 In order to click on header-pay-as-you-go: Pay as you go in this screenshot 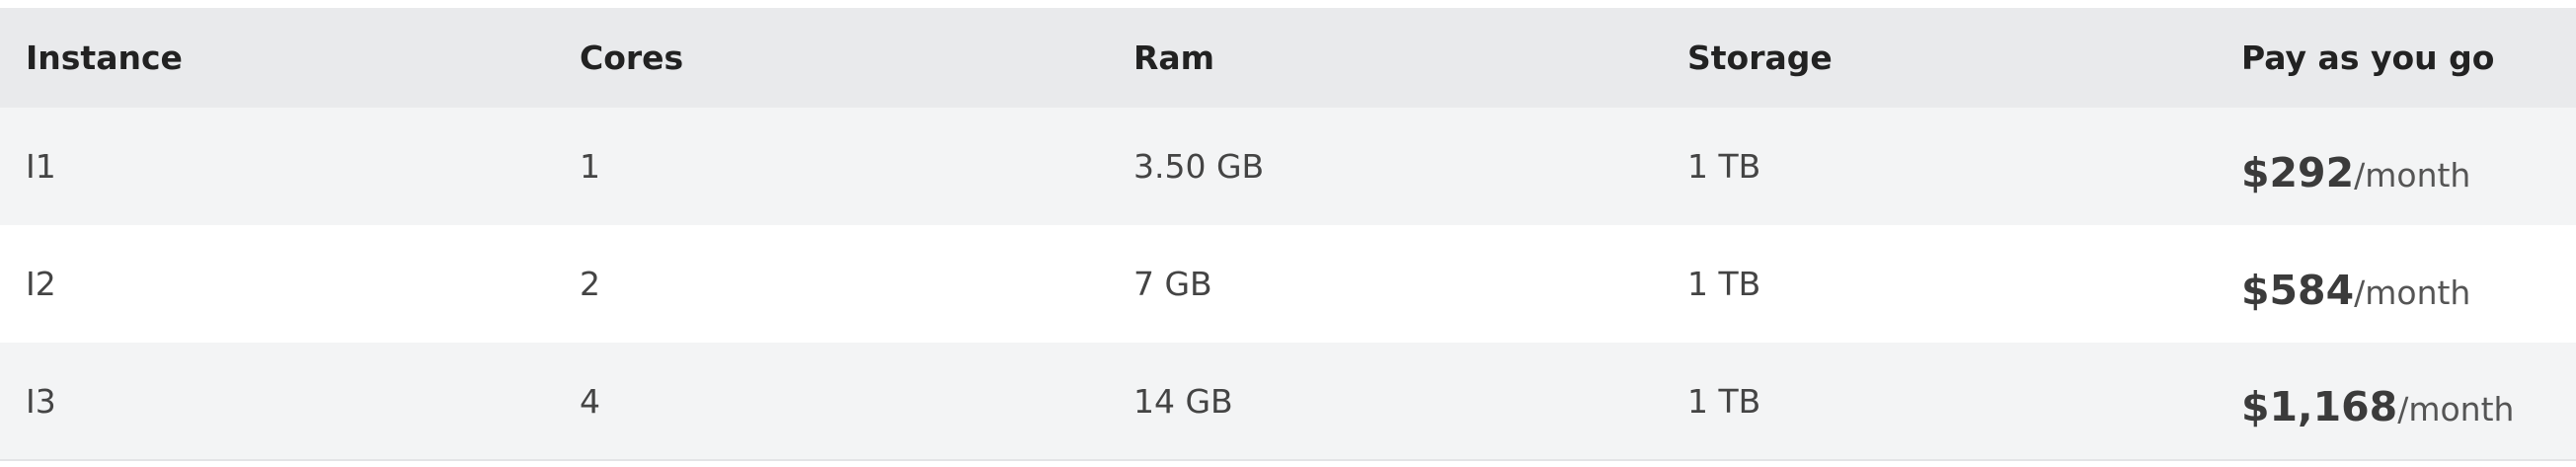, I will do `click(2368, 58)`.